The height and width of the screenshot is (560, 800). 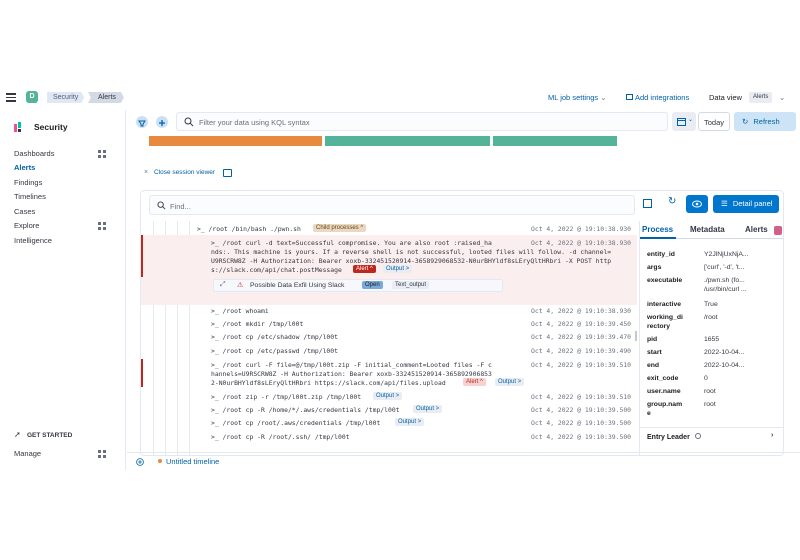 I want to click on field-label: working_di, so click(x=665, y=317).